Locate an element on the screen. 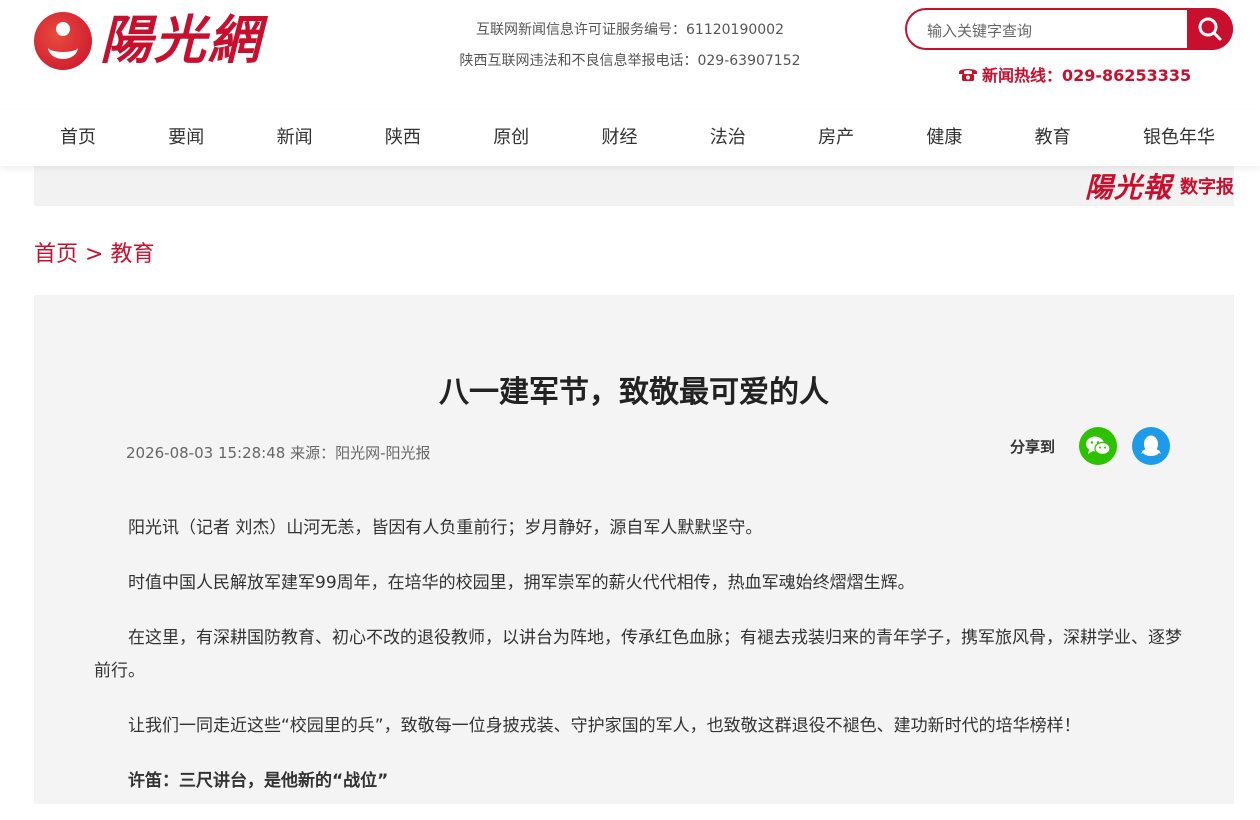  hotline-text: 新闻热线：029-86253335 is located at coordinates (1087, 75).